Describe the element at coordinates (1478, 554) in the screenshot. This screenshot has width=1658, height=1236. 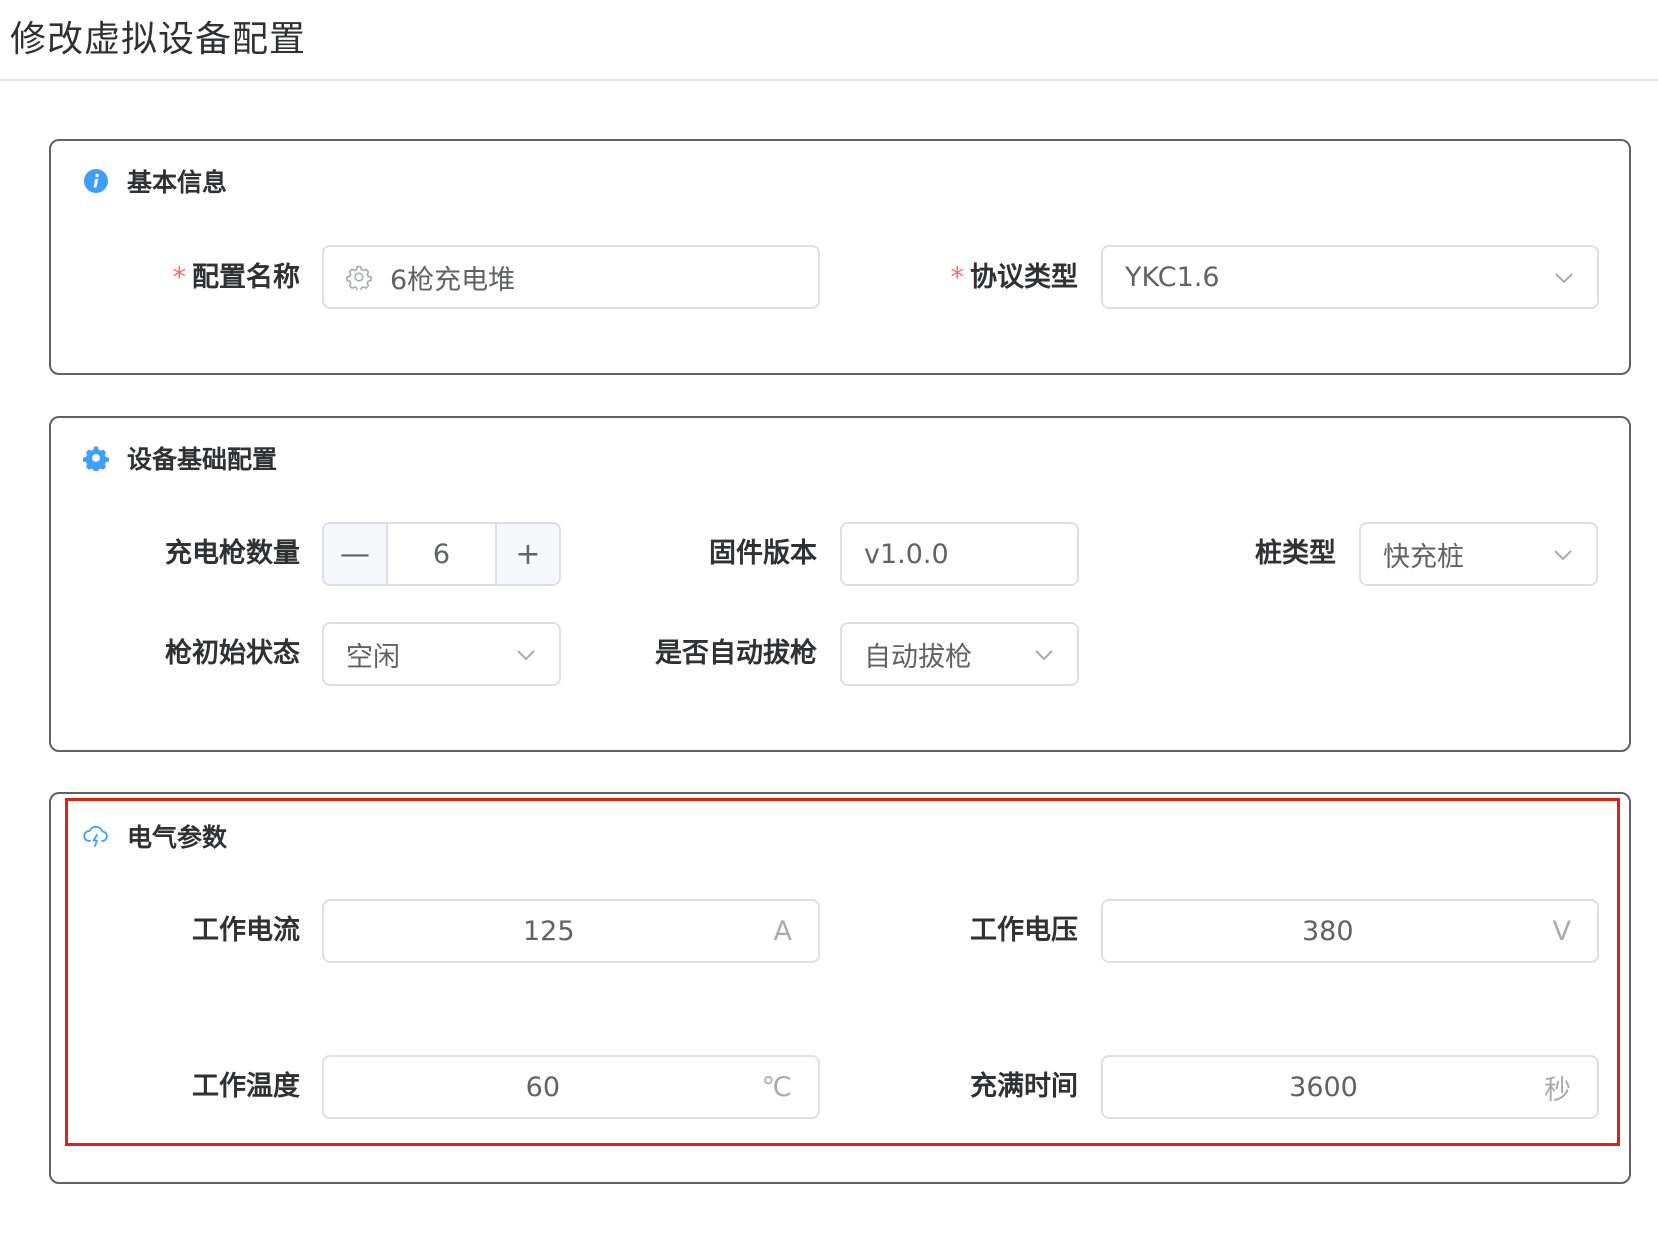
I see `pile-type-select: 快充桩` at that location.